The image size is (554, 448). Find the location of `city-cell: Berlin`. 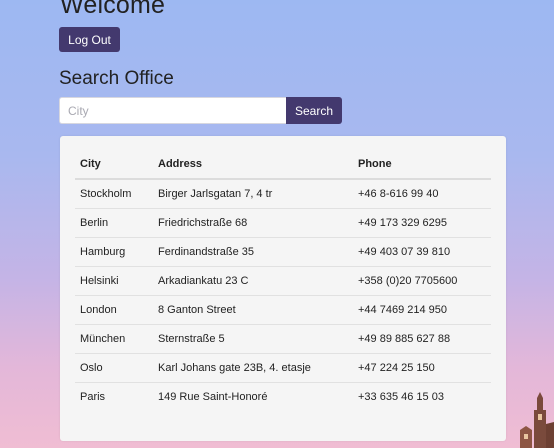

city-cell: Berlin is located at coordinates (114, 222).